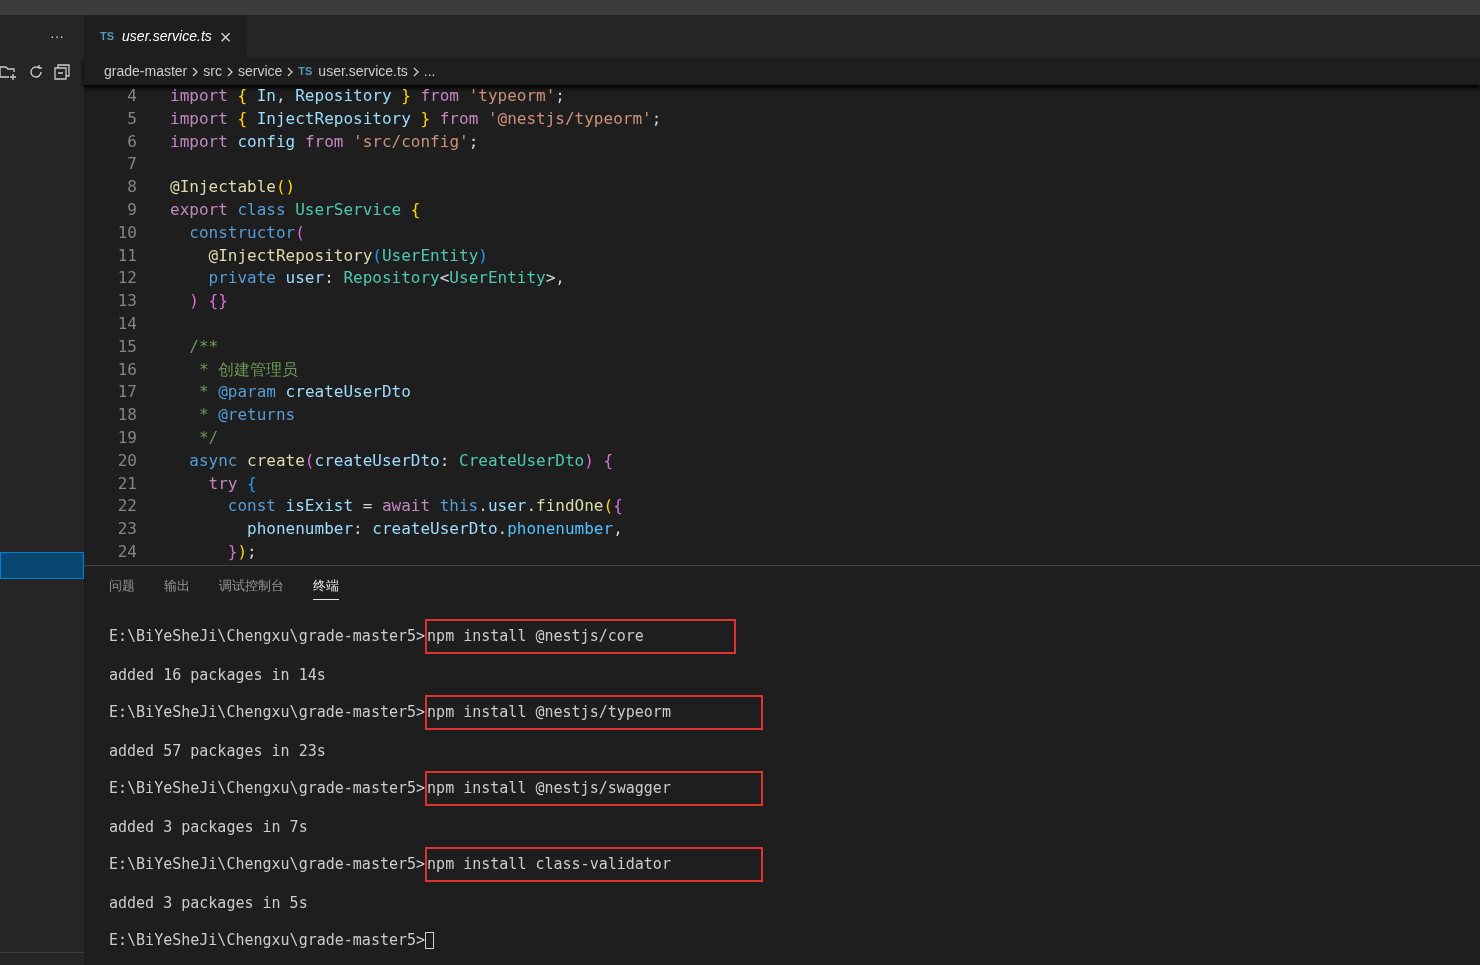  What do you see at coordinates (424, 506) in the screenshot?
I see `code-line: const isExist = await this.user.findOne({` at bounding box center [424, 506].